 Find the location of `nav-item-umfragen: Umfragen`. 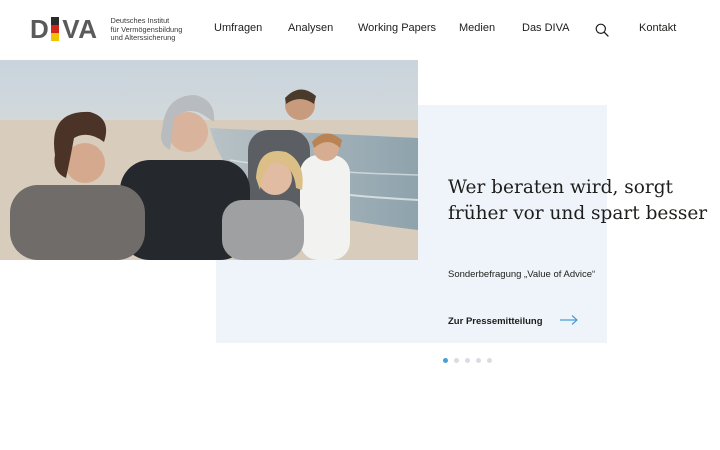

nav-item-umfragen: Umfragen is located at coordinates (238, 28).